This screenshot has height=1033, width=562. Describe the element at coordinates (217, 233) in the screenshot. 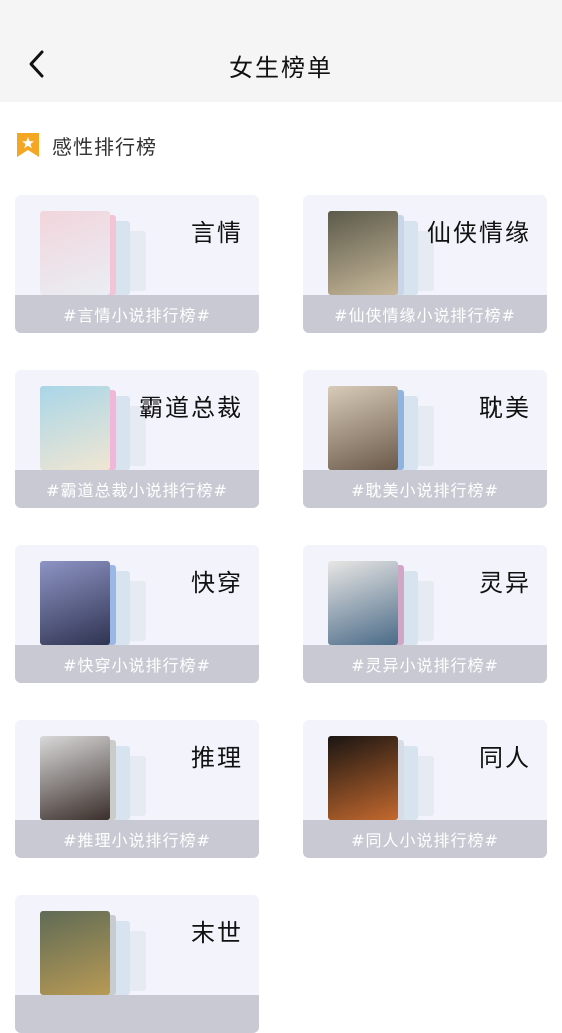

I see `category-name: 言情` at that location.